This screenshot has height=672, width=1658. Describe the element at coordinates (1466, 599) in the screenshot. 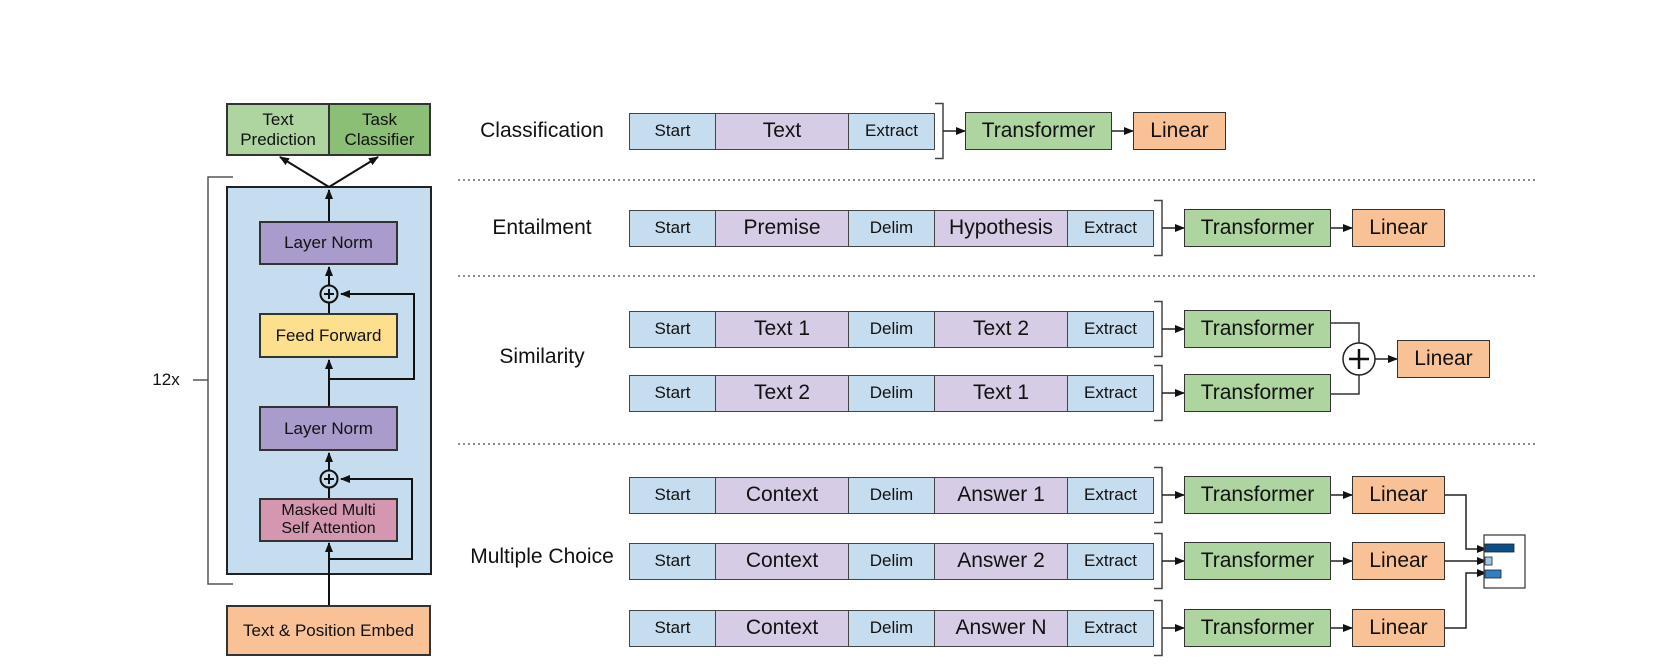

I see `mc-linearN-to-softmax` at that location.